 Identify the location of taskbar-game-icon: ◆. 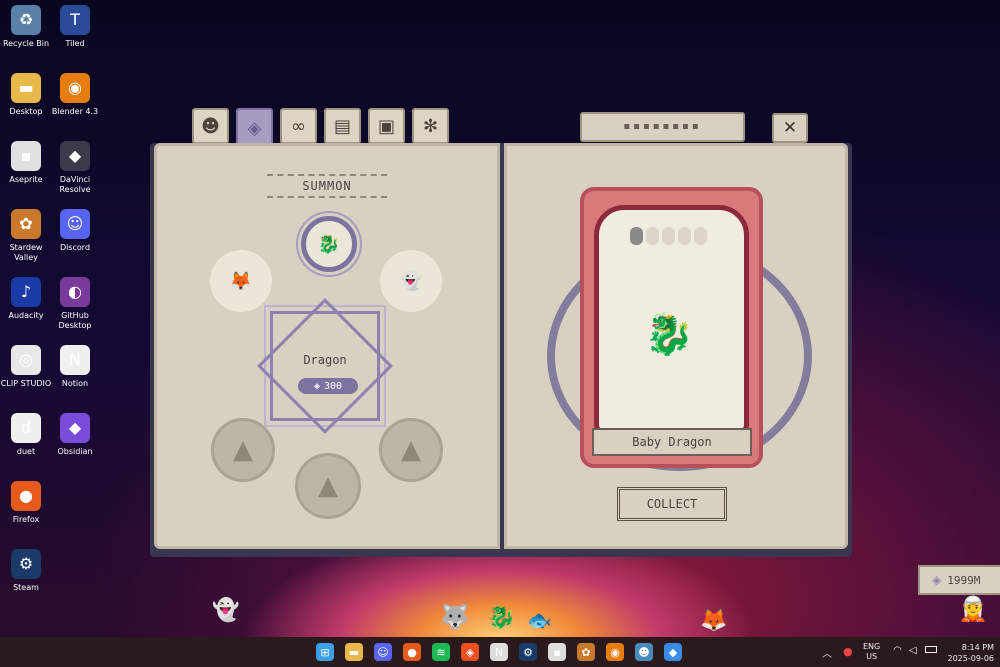
(673, 652).